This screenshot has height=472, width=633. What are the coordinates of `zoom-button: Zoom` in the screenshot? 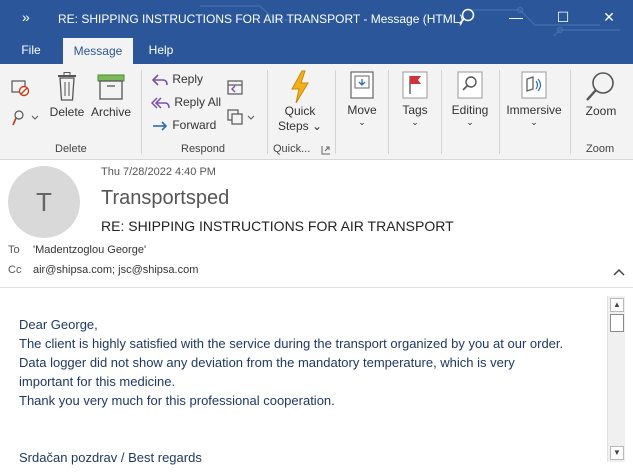 It's located at (601, 94).